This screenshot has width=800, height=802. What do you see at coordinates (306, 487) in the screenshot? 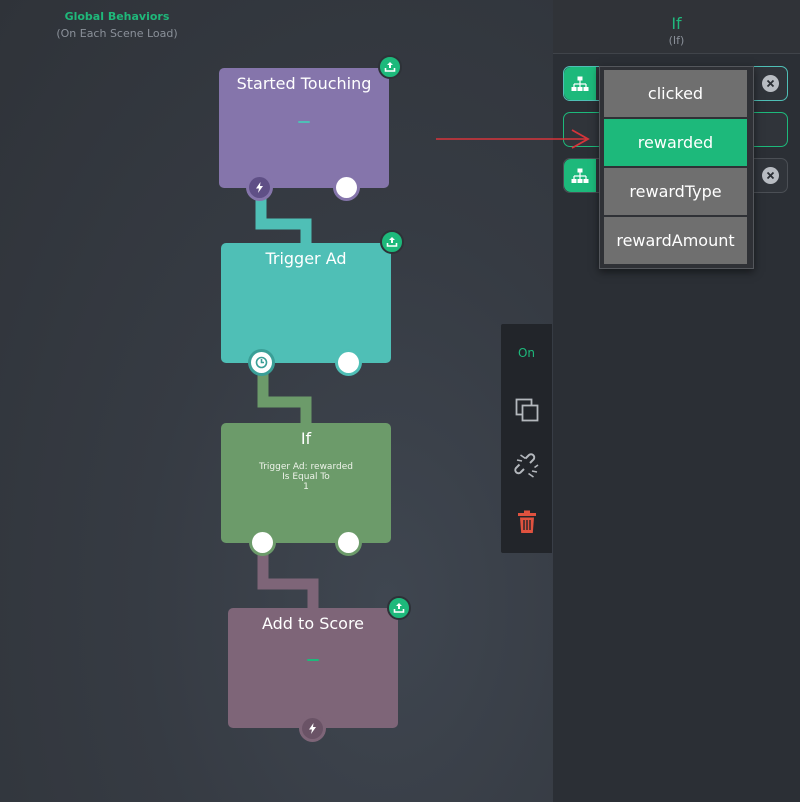
I see `node-condition-line: 1` at bounding box center [306, 487].